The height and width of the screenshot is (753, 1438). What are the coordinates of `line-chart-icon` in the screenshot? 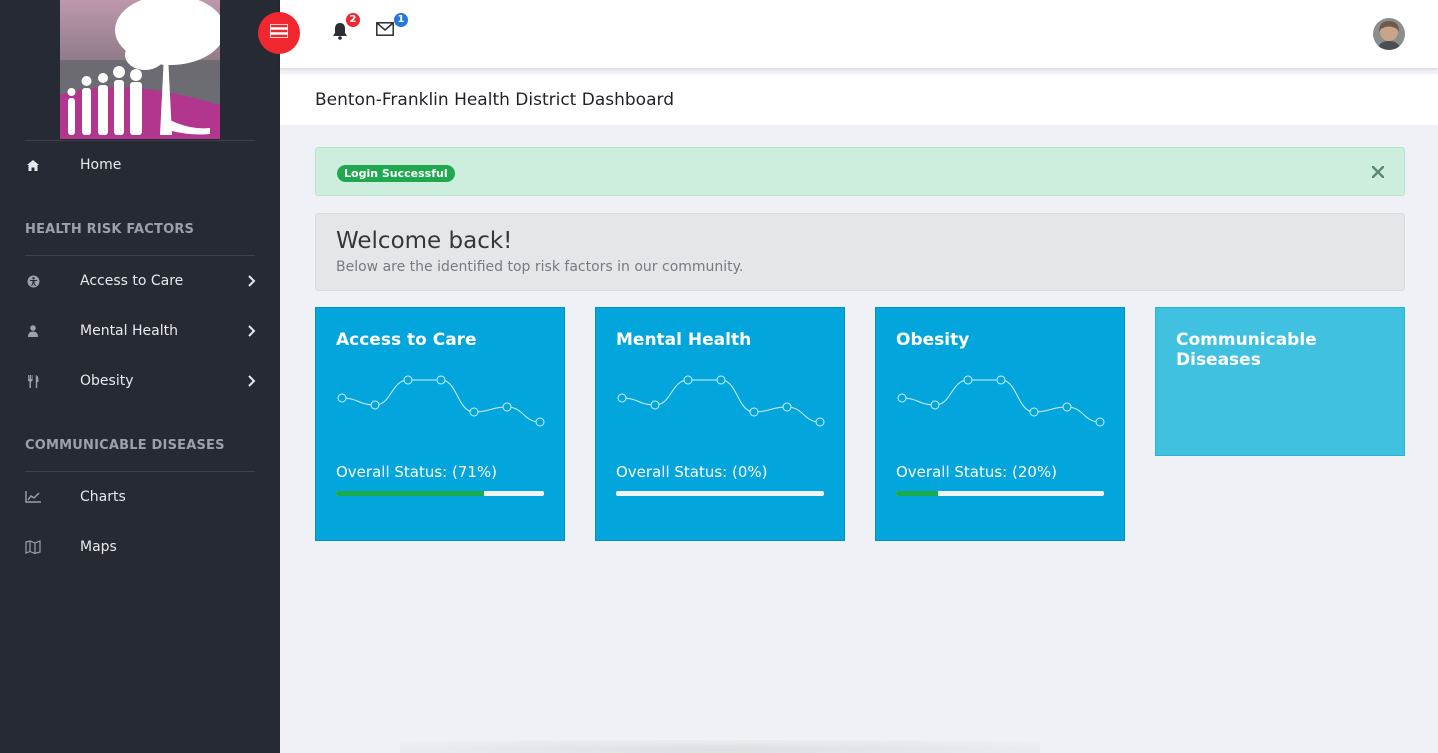 It's located at (33, 497).